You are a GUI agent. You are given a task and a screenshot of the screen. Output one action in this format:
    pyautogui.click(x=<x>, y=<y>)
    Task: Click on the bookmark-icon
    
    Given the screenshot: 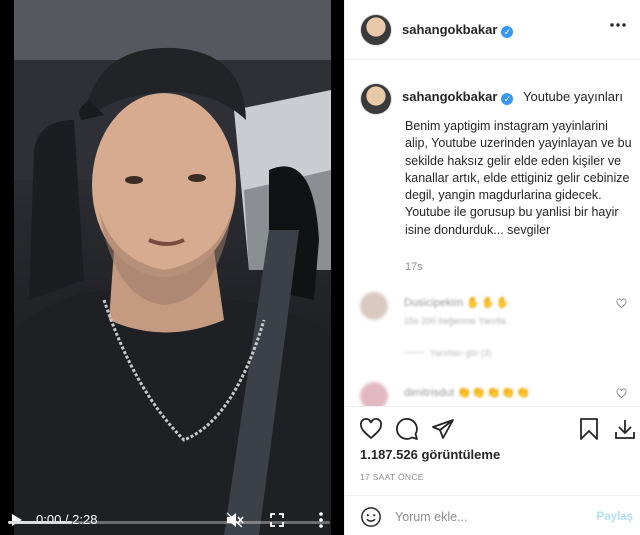 What is the action you would take?
    pyautogui.click(x=589, y=429)
    